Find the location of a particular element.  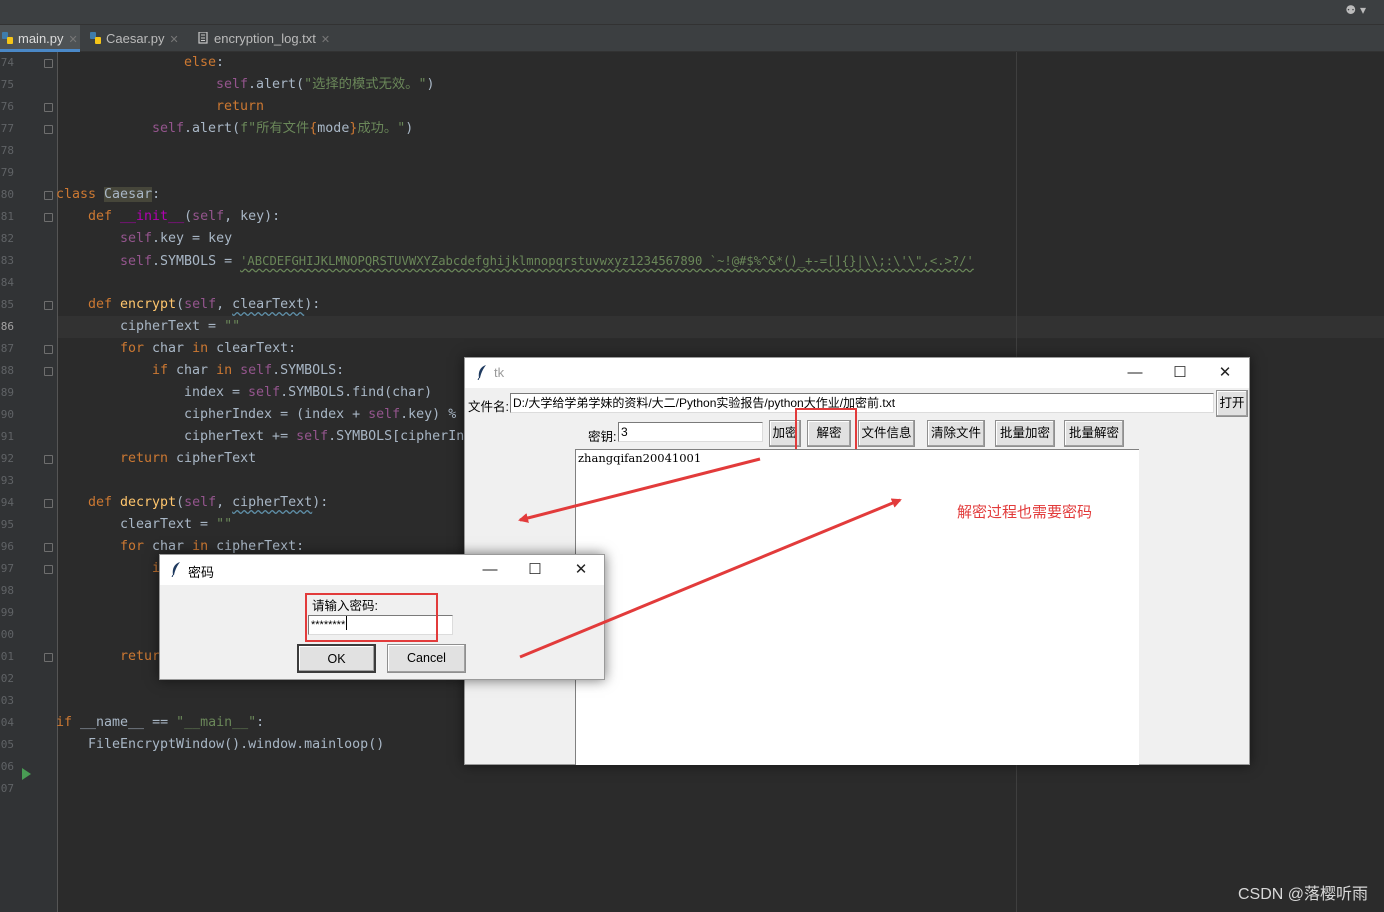

arrow-to-code is located at coordinates (639, 490).